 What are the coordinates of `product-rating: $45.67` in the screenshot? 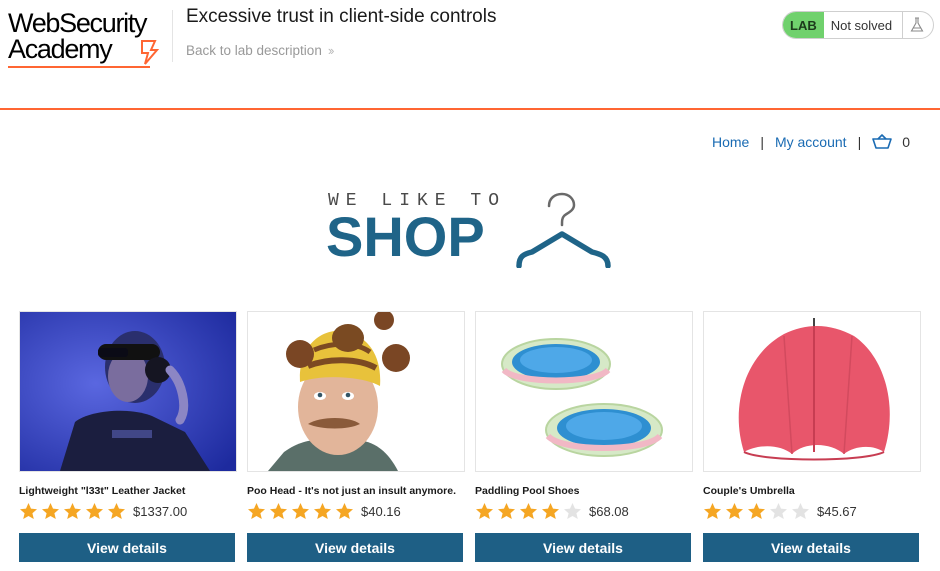 It's located at (780, 511).